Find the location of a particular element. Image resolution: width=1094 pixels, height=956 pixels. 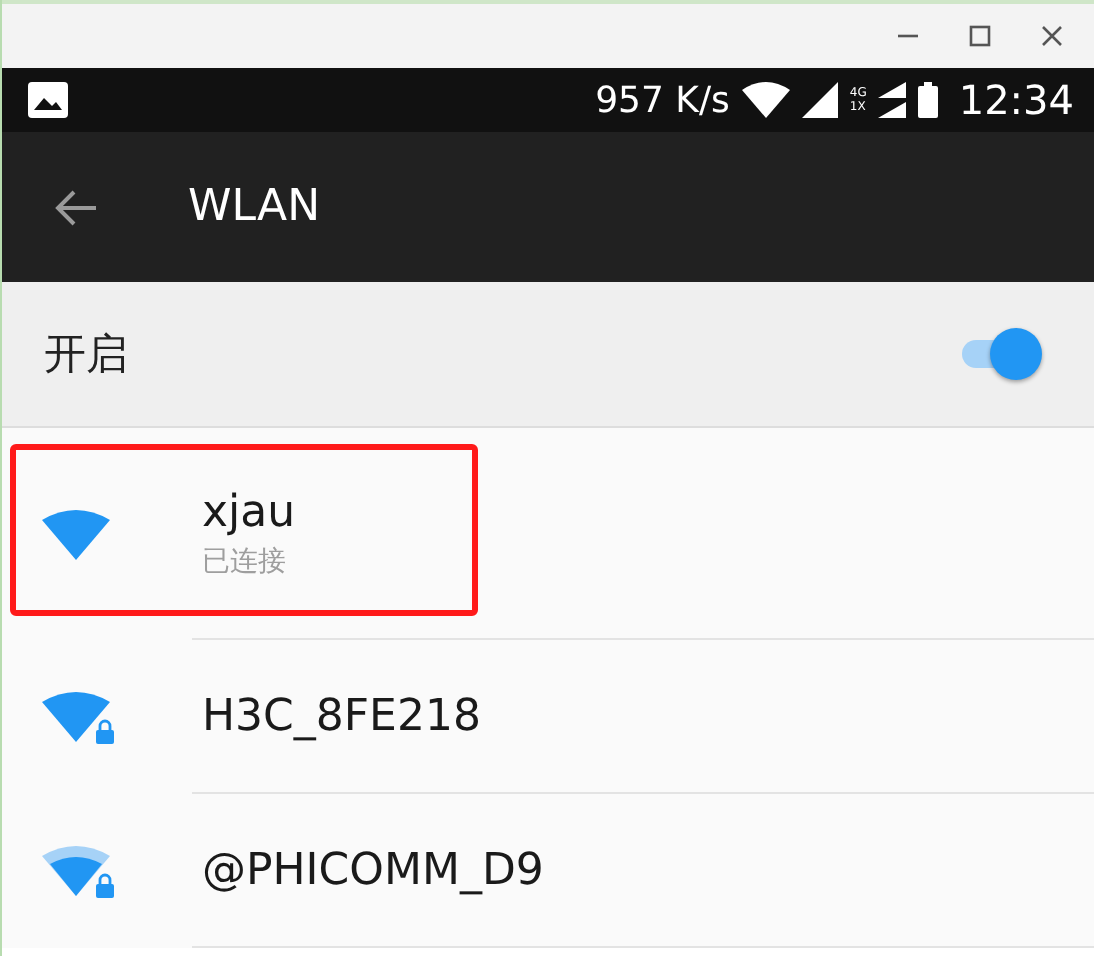

screen-title: WLAN is located at coordinates (254, 207).